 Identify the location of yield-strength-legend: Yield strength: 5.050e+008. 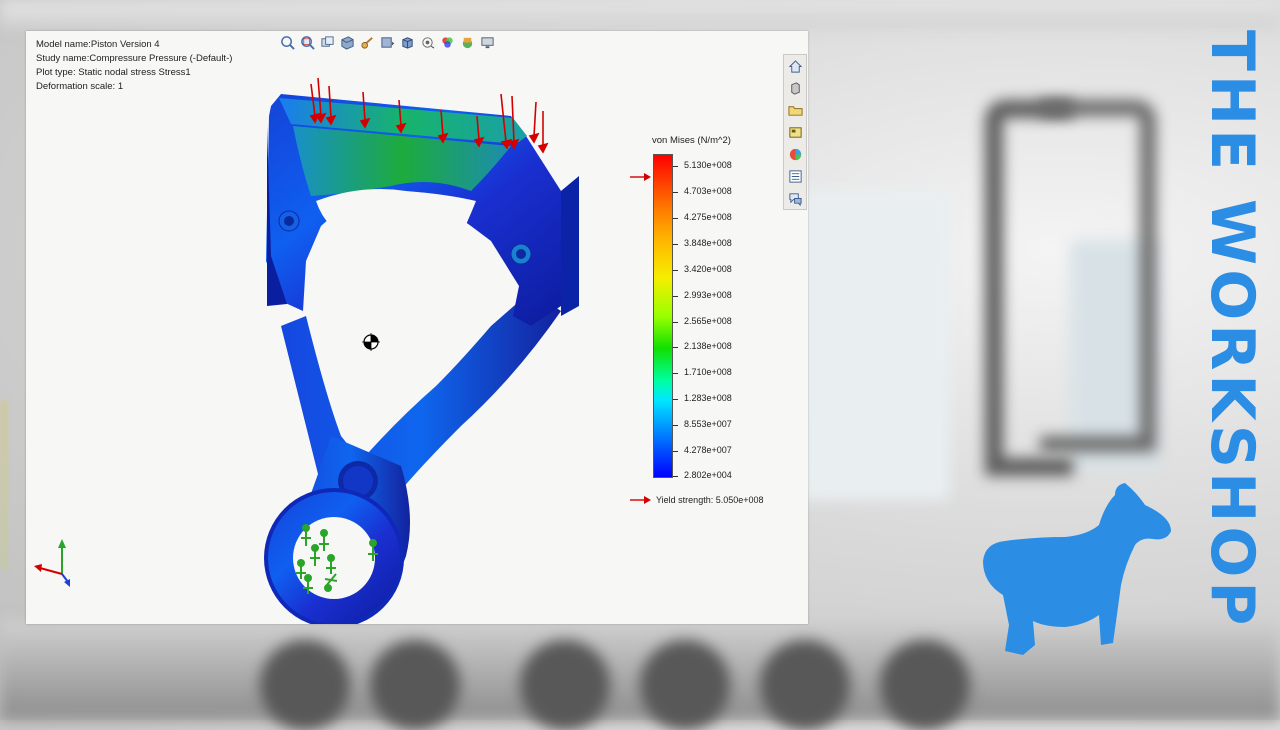
(697, 500).